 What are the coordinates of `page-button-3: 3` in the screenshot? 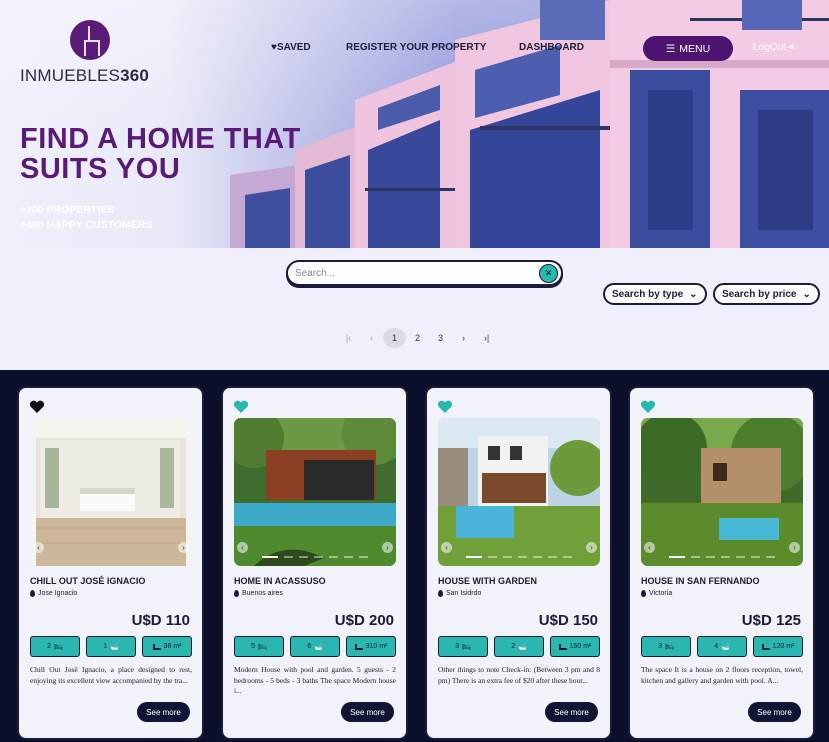 It's located at (440, 338).